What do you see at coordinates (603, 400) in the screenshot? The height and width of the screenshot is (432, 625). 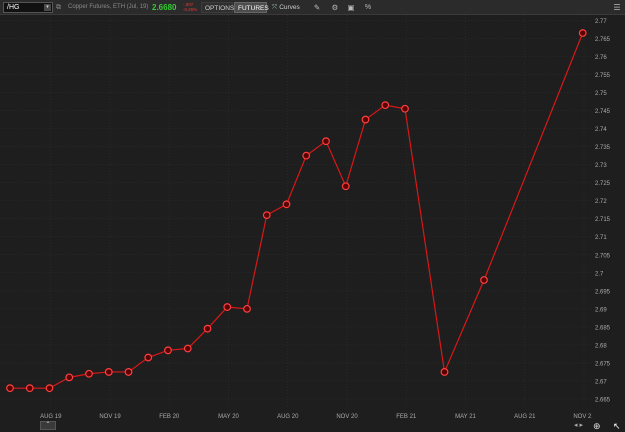 I see `y-tick-label: 2.665` at bounding box center [603, 400].